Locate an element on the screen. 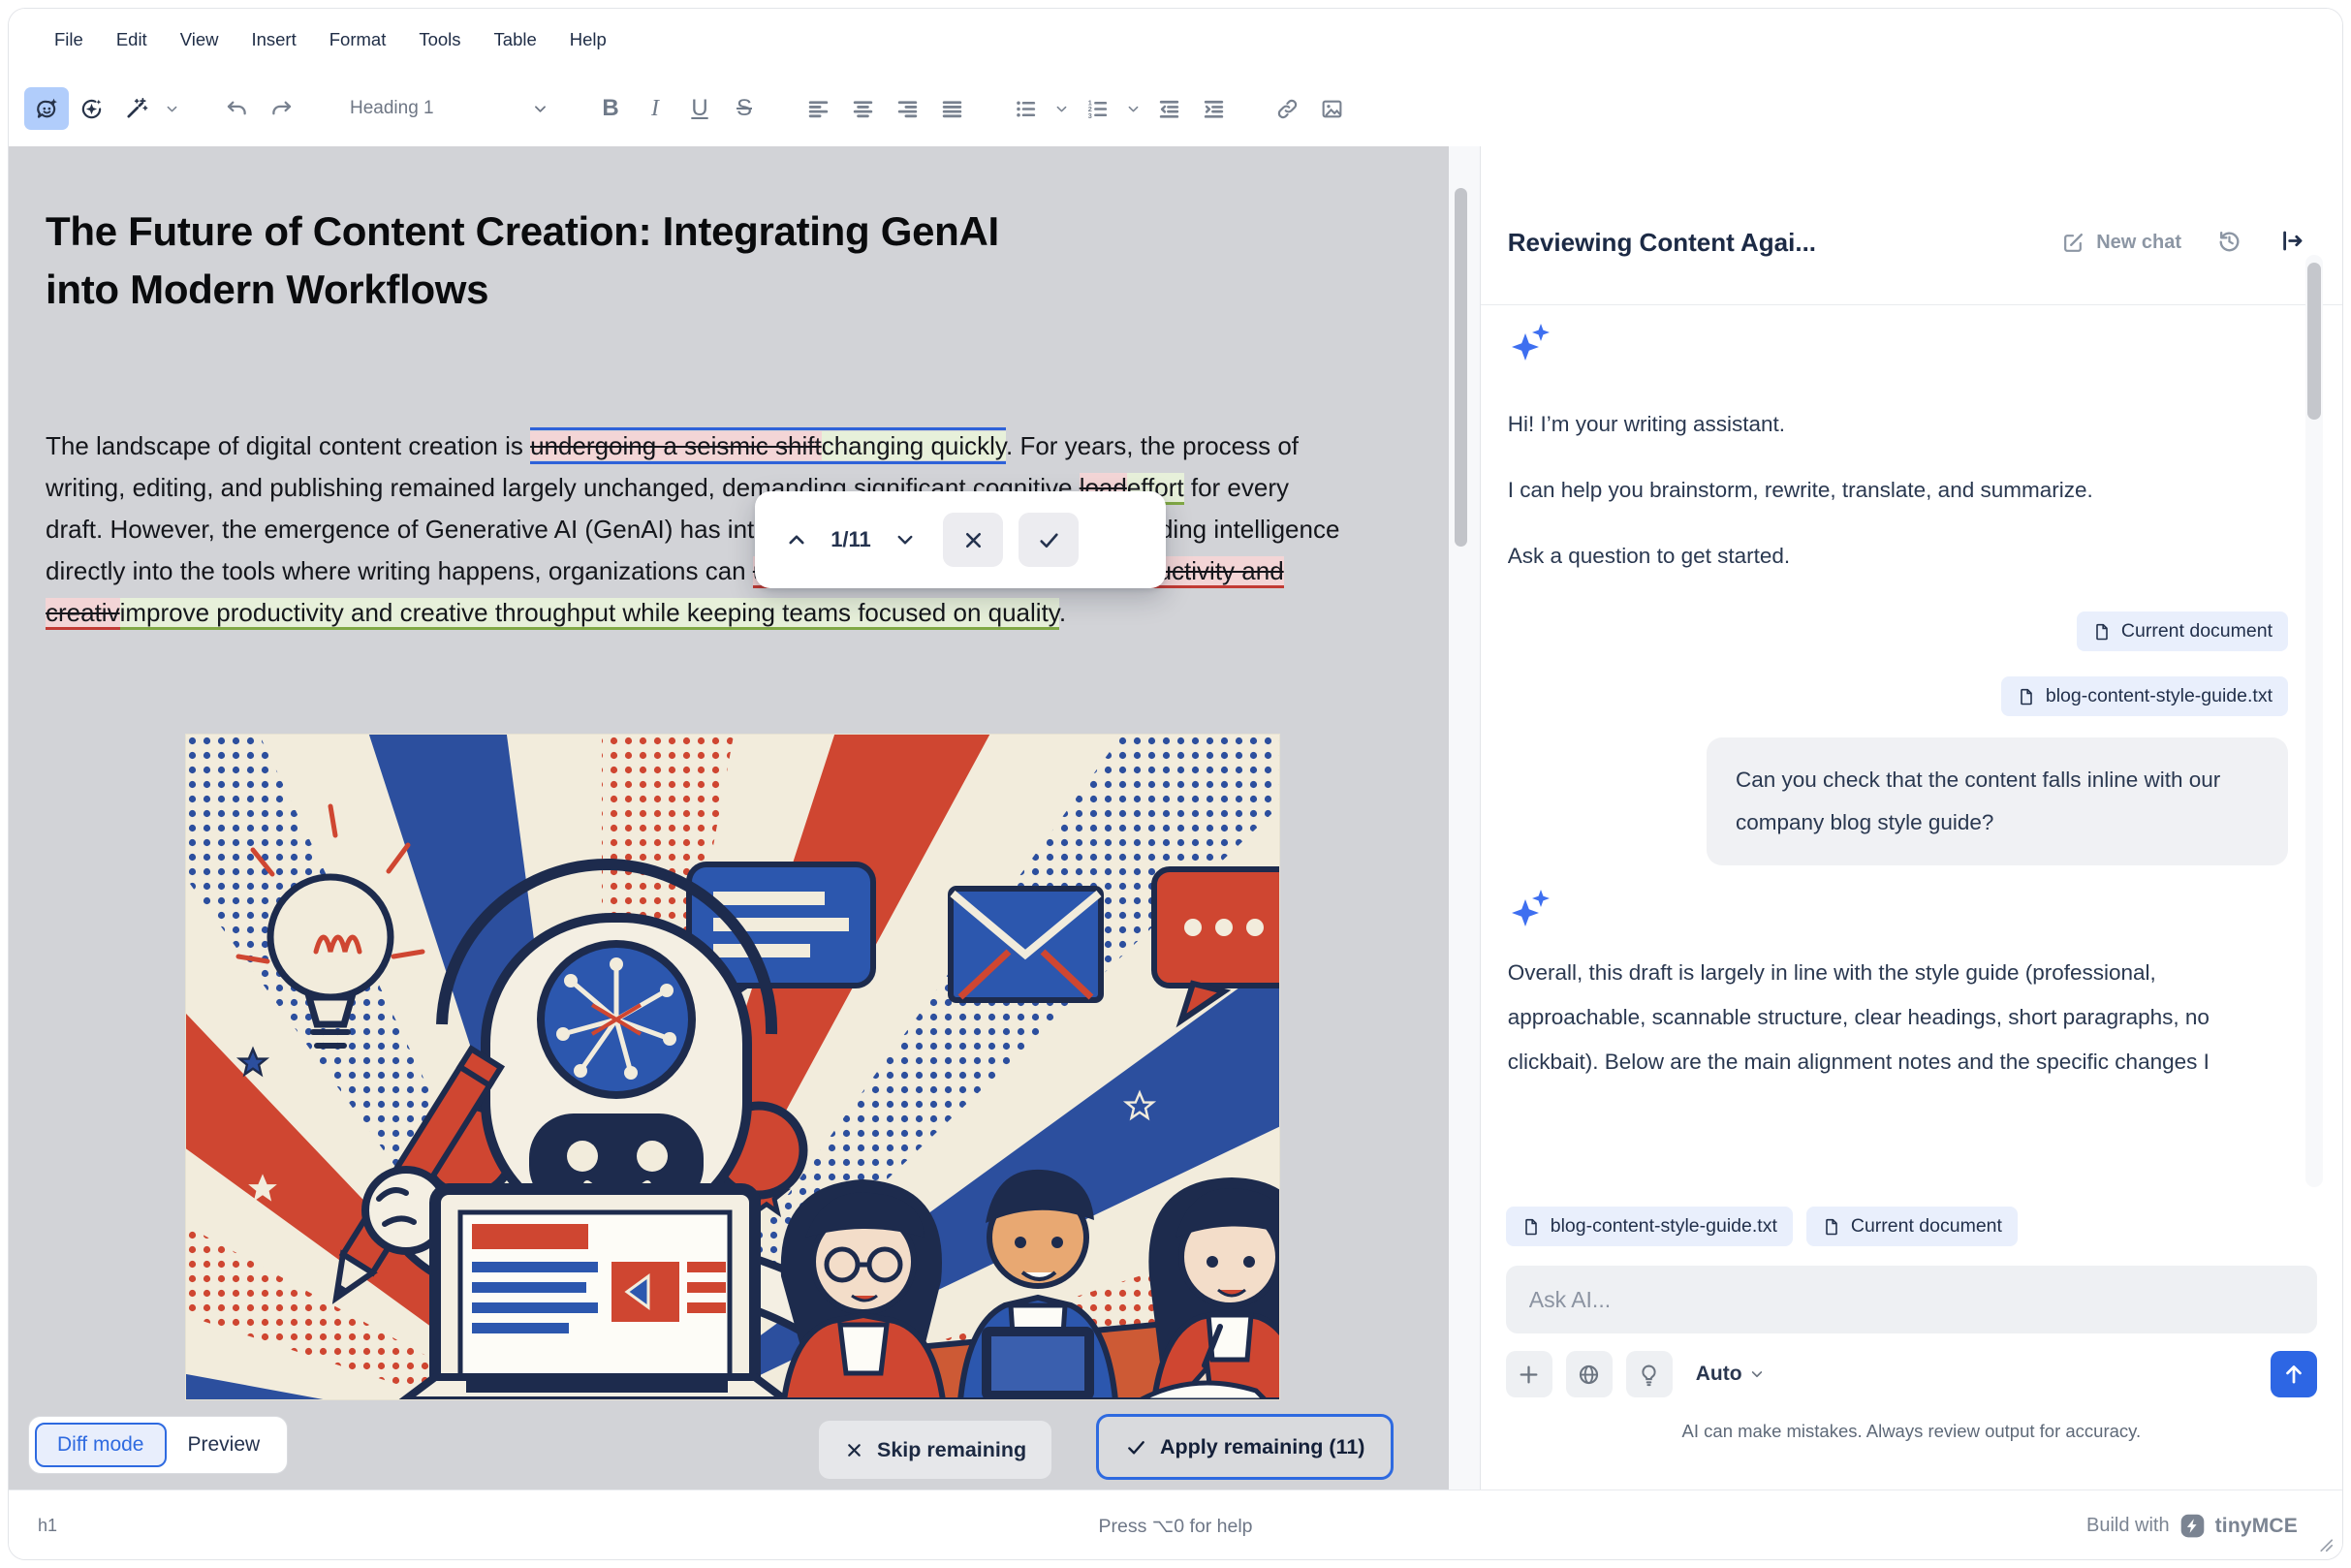  chat-history-button is located at coordinates (2229, 244).